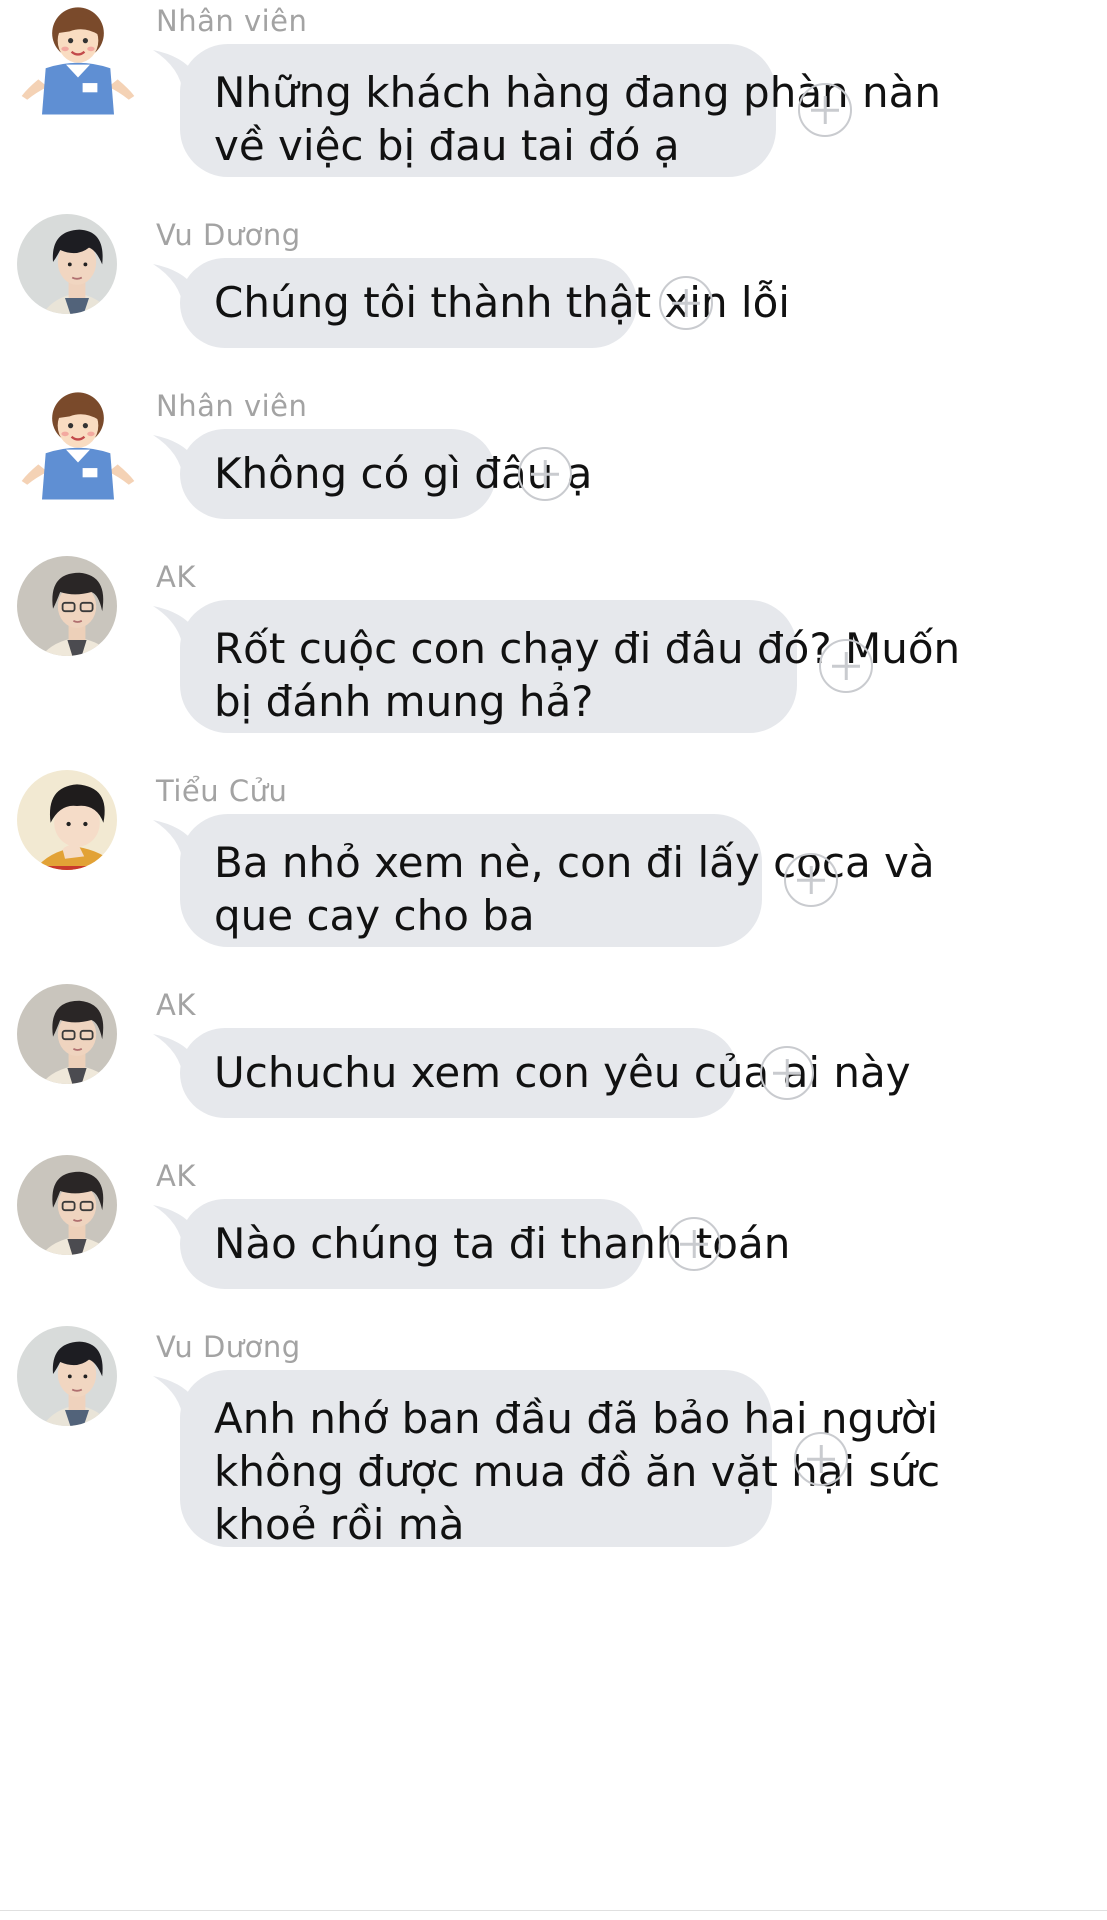 The width and height of the screenshot is (1107, 1920). What do you see at coordinates (577, 1471) in the screenshot?
I see `message-text-line: không được mua đồ ăn vặt hại sức` at bounding box center [577, 1471].